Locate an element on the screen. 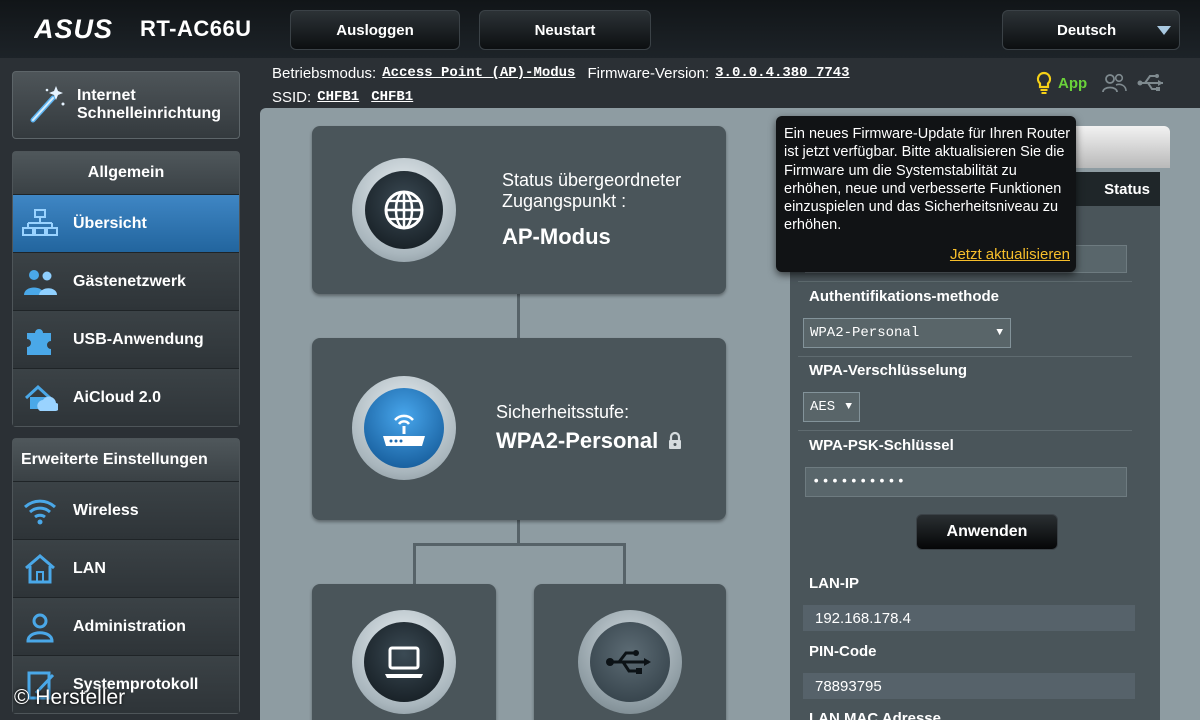  security-level-value-row: WPA2-Personal is located at coordinates (590, 441).